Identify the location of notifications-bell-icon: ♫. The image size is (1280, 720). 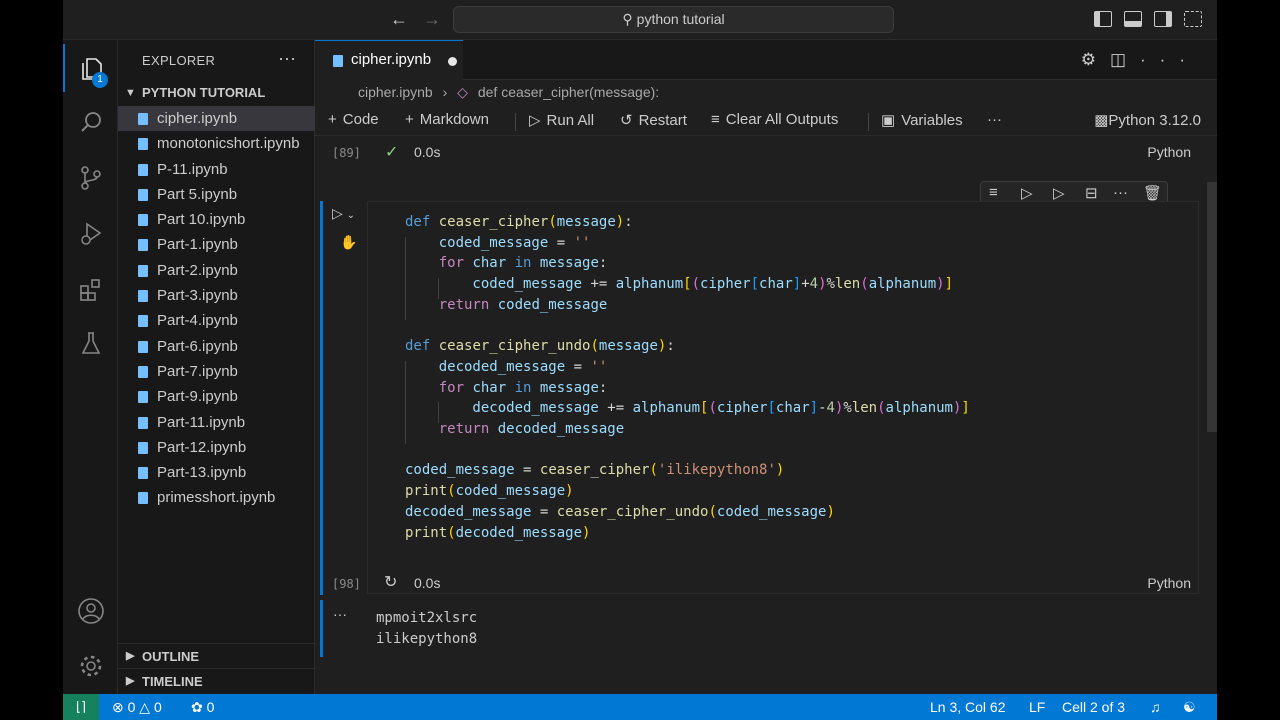
(1155, 707).